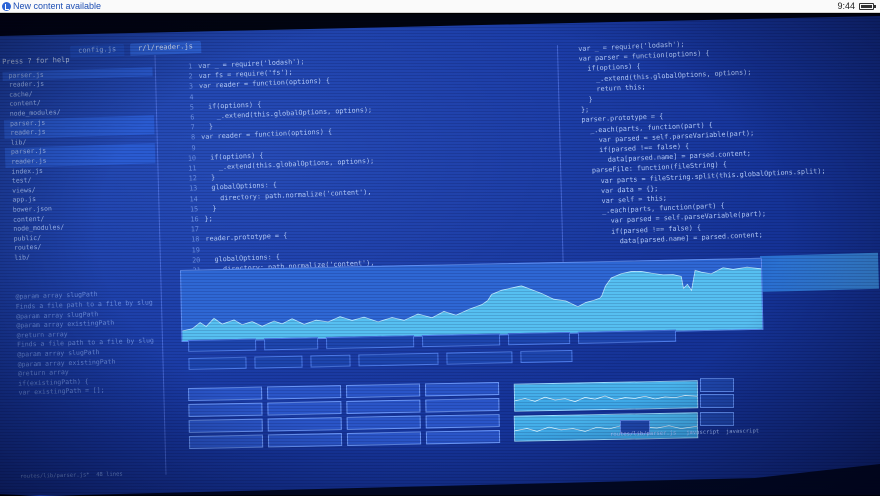 This screenshot has width=880, height=496. What do you see at coordinates (192, 250) in the screenshot?
I see `line-number: 19` at bounding box center [192, 250].